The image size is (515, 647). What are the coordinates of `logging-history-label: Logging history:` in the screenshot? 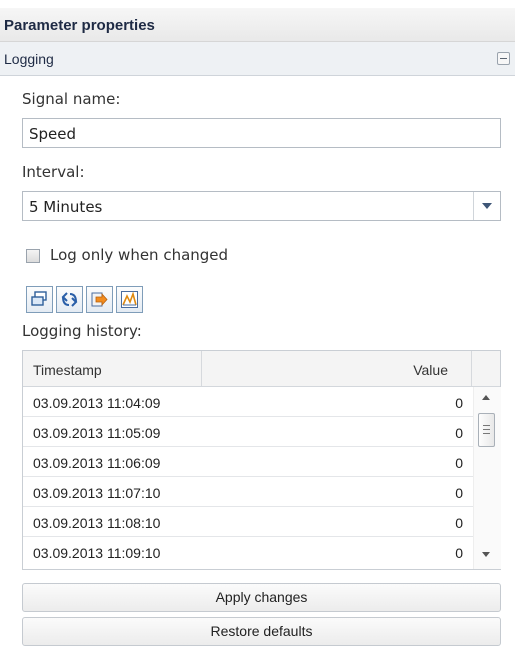 It's located at (82, 331).